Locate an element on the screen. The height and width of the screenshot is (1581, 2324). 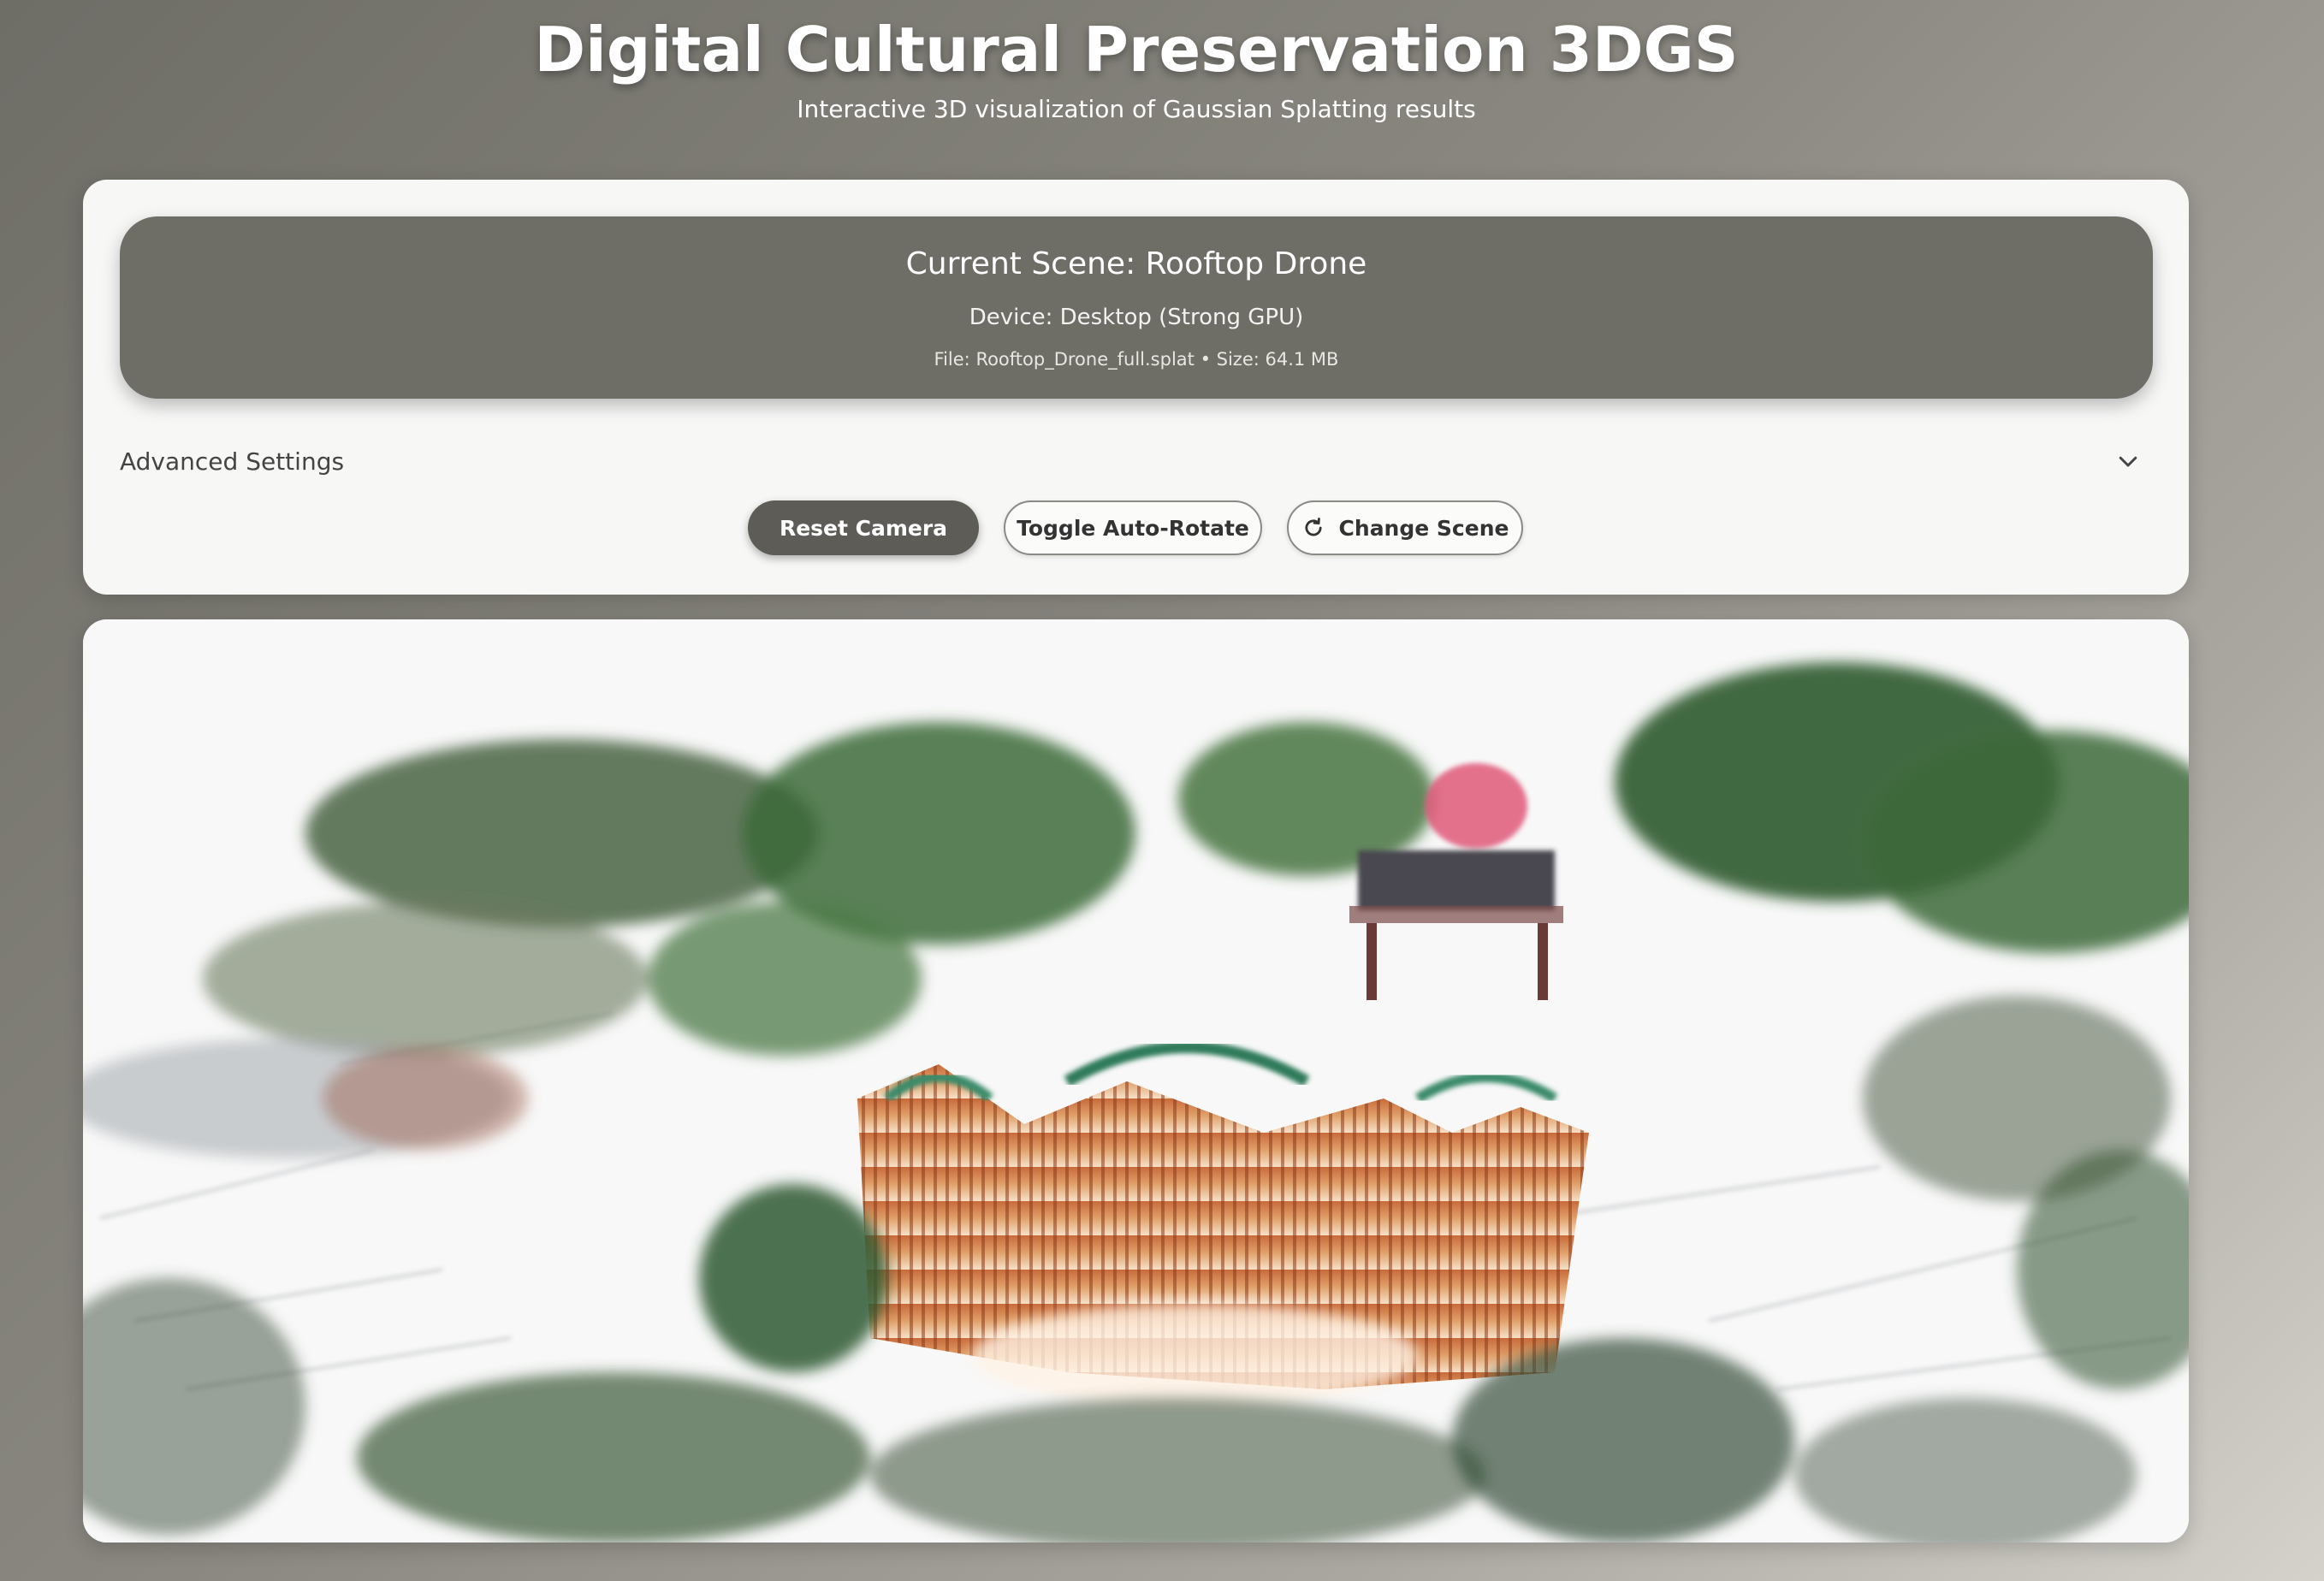
chevron-down-icon is located at coordinates (2128, 462).